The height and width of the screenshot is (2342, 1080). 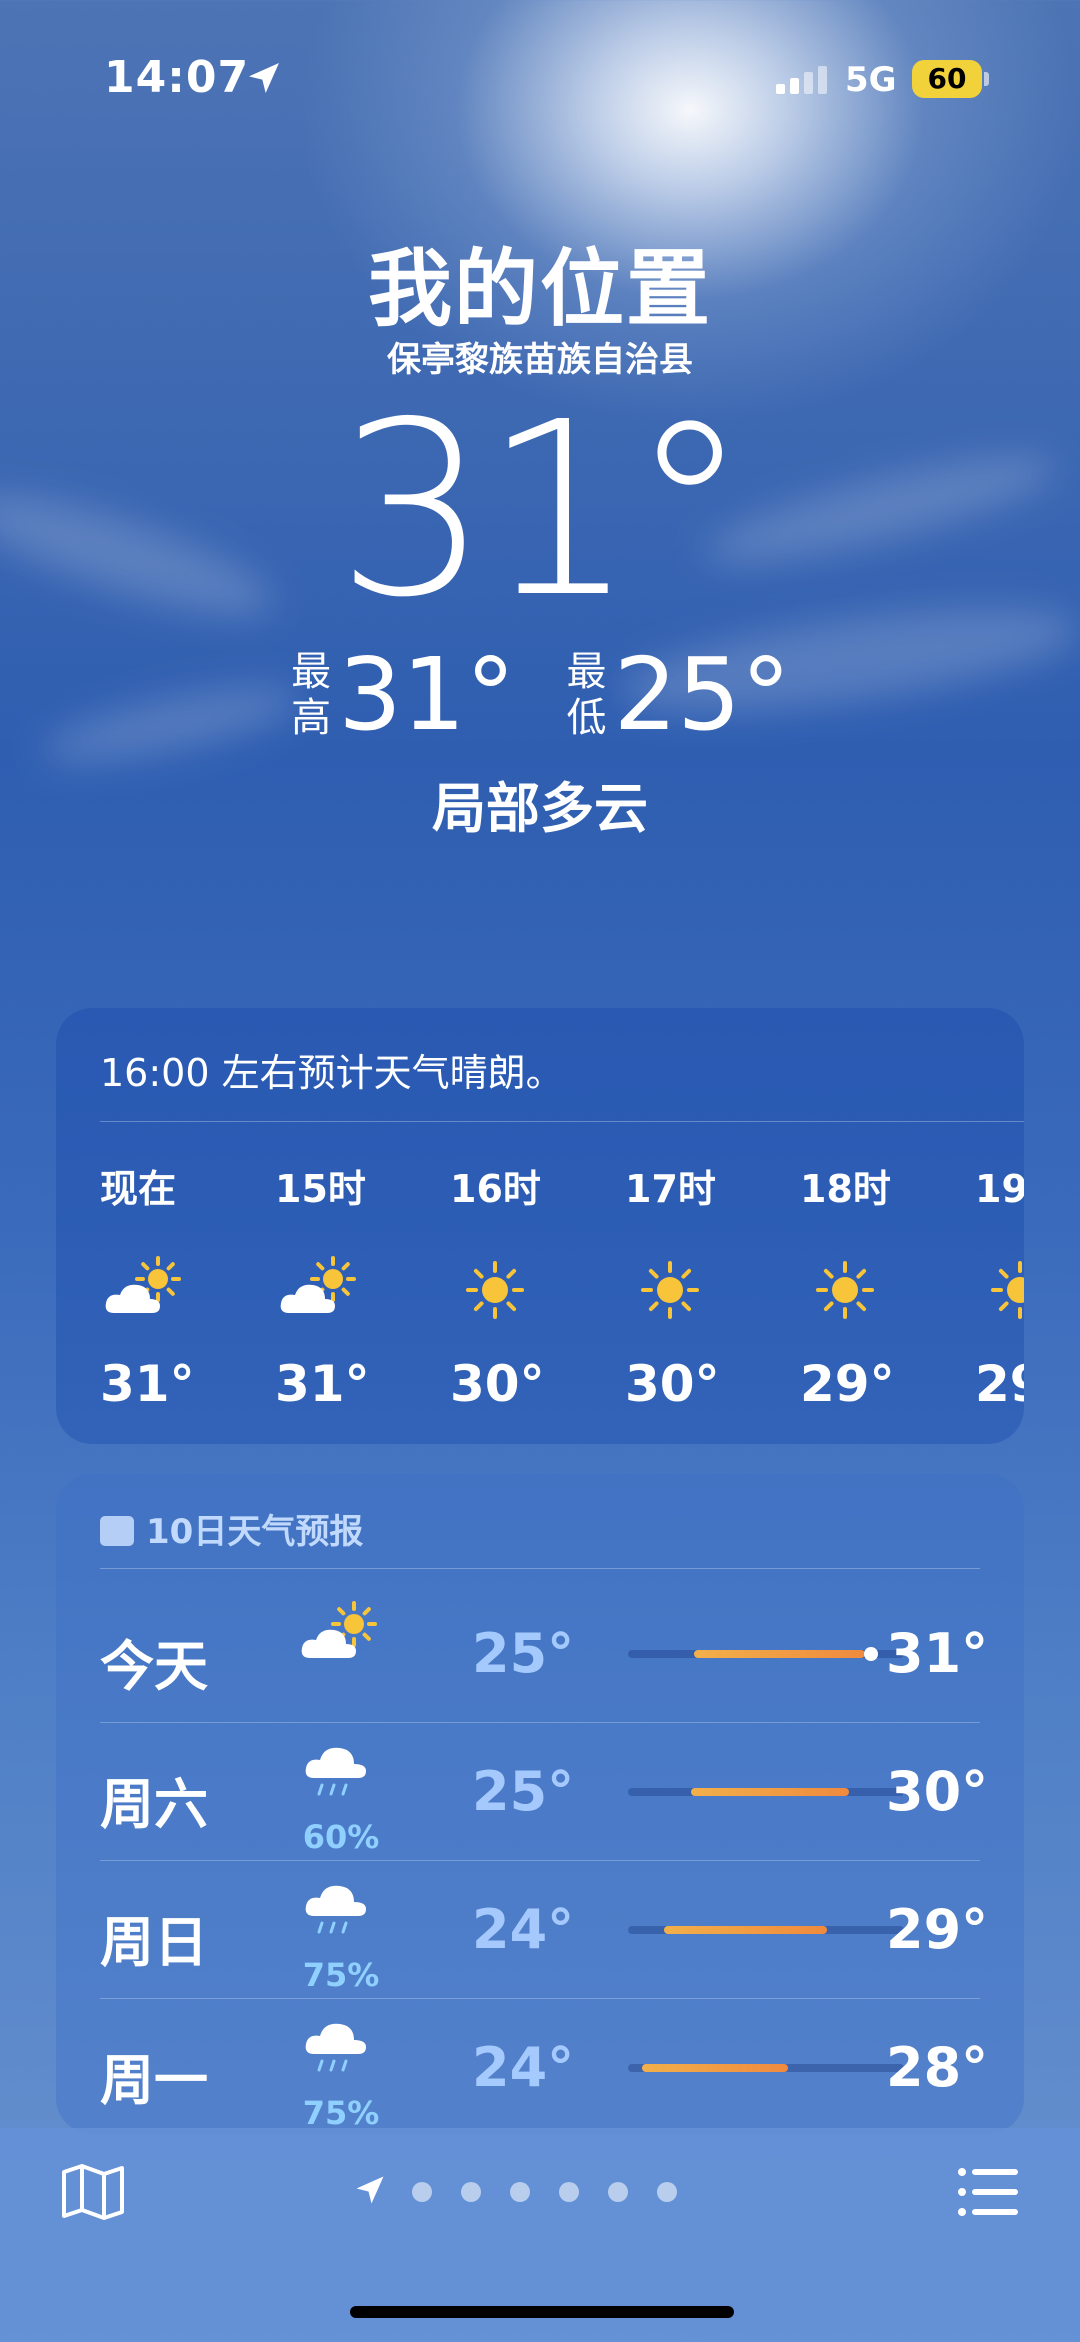 I want to click on hour-item: 19时 29, so click(x=999, y=1285).